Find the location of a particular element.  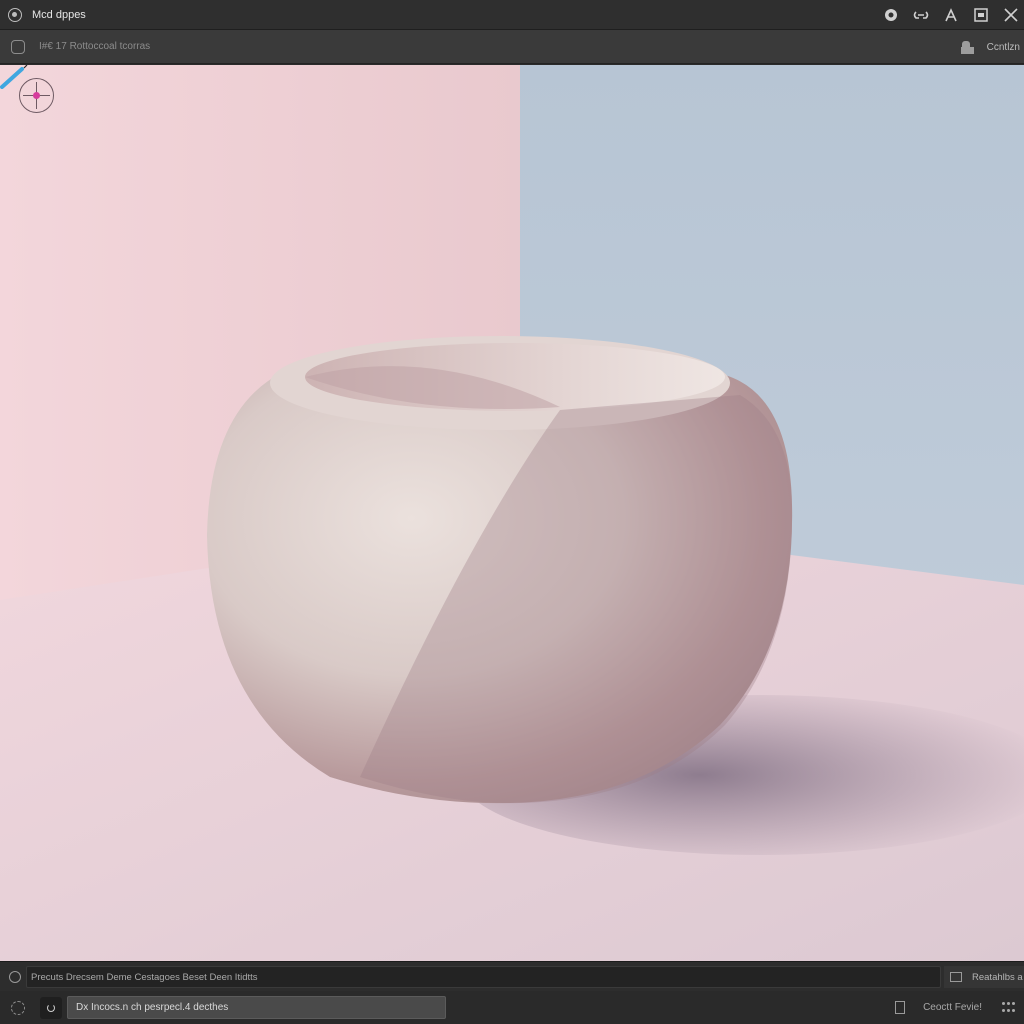

status-right-panel: Reatahlbs a is located at coordinates (984, 977).